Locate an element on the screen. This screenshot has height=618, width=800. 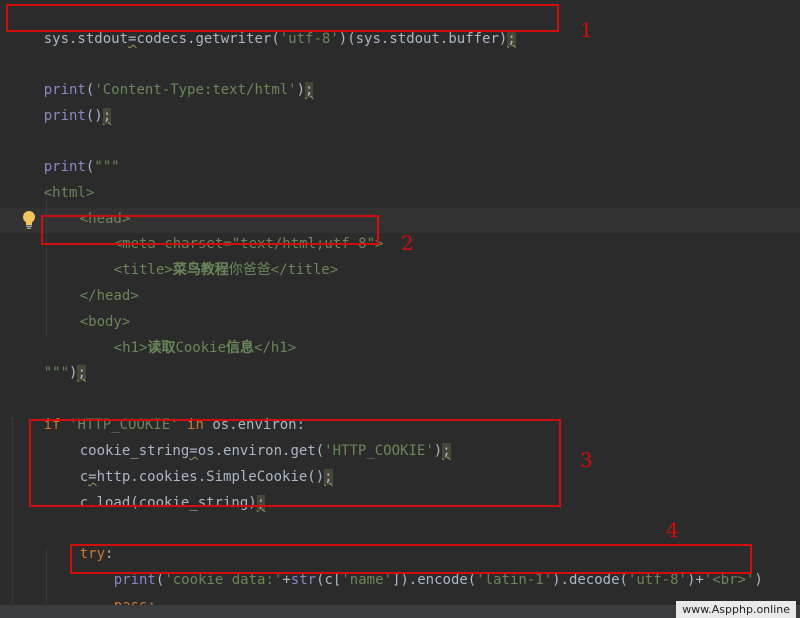
code-line-13: <h1>读取Cookie信息</h1> is located at coordinates (188, 335).